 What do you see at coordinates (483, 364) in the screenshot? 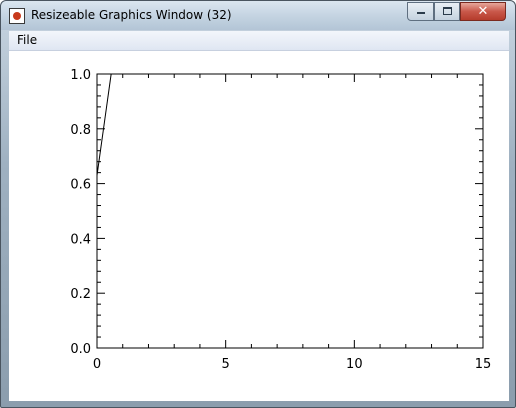
I see `x-tick-label: 15` at bounding box center [483, 364].